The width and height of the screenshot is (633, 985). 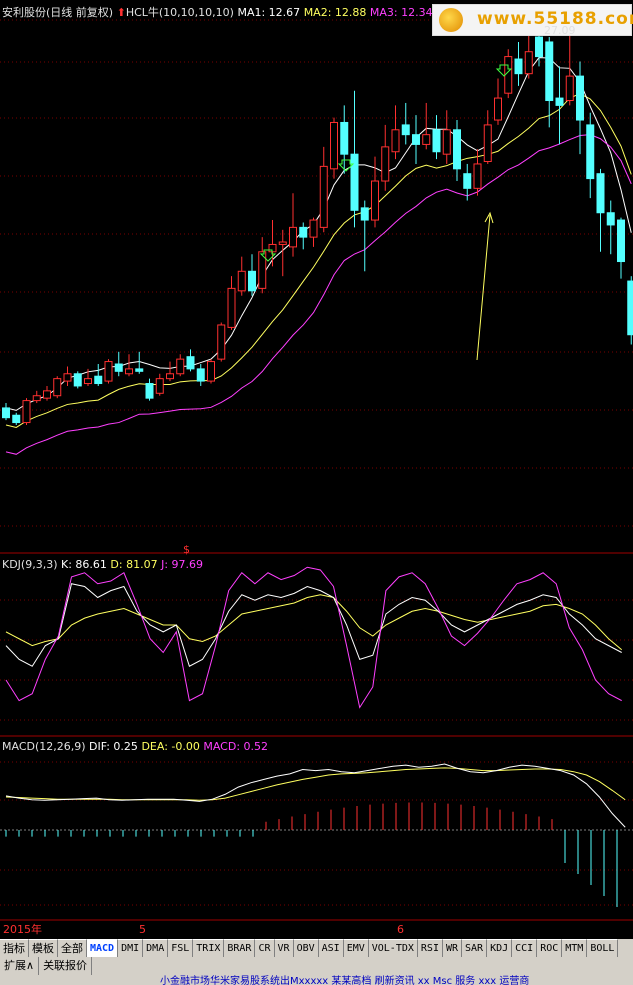 I want to click on kdj-k: K: 86.61, so click(x=84, y=564).